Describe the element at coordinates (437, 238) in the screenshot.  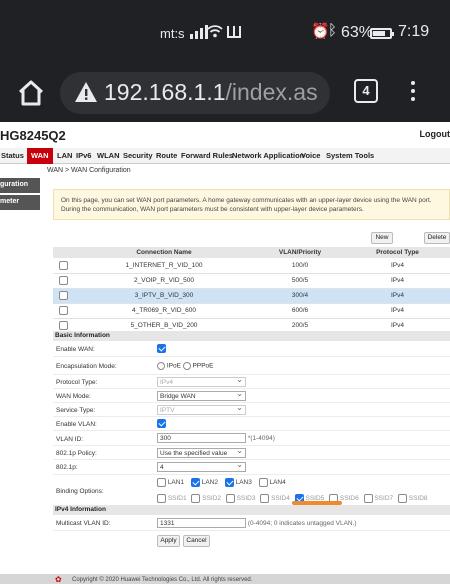
I see `delete-button: Delete` at that location.